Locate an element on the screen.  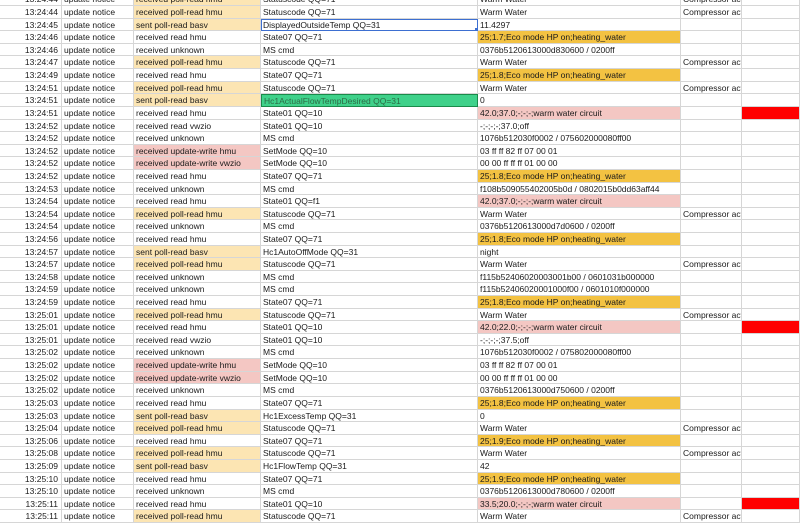
value-cell: f115b52406020003001b00 / 0601031b000000 is located at coordinates (579, 277).